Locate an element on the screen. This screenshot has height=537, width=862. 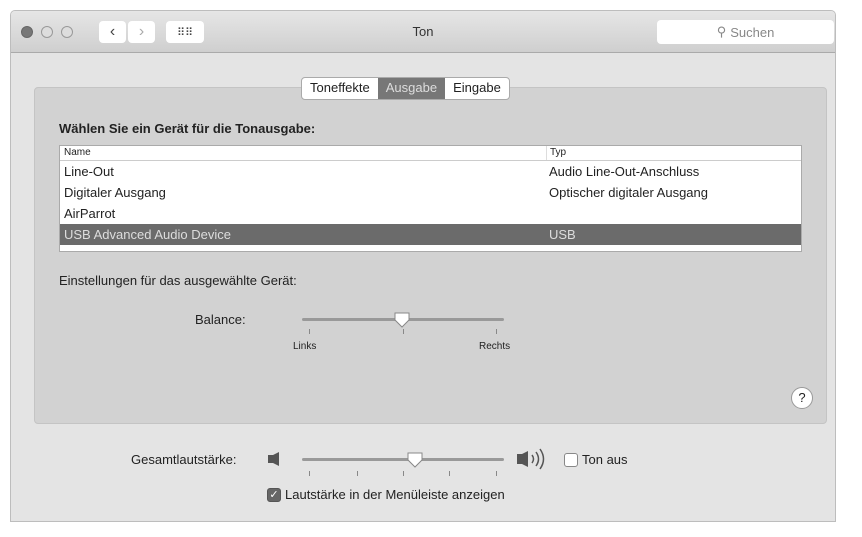
balance-label: Balance: is located at coordinates (220, 319).